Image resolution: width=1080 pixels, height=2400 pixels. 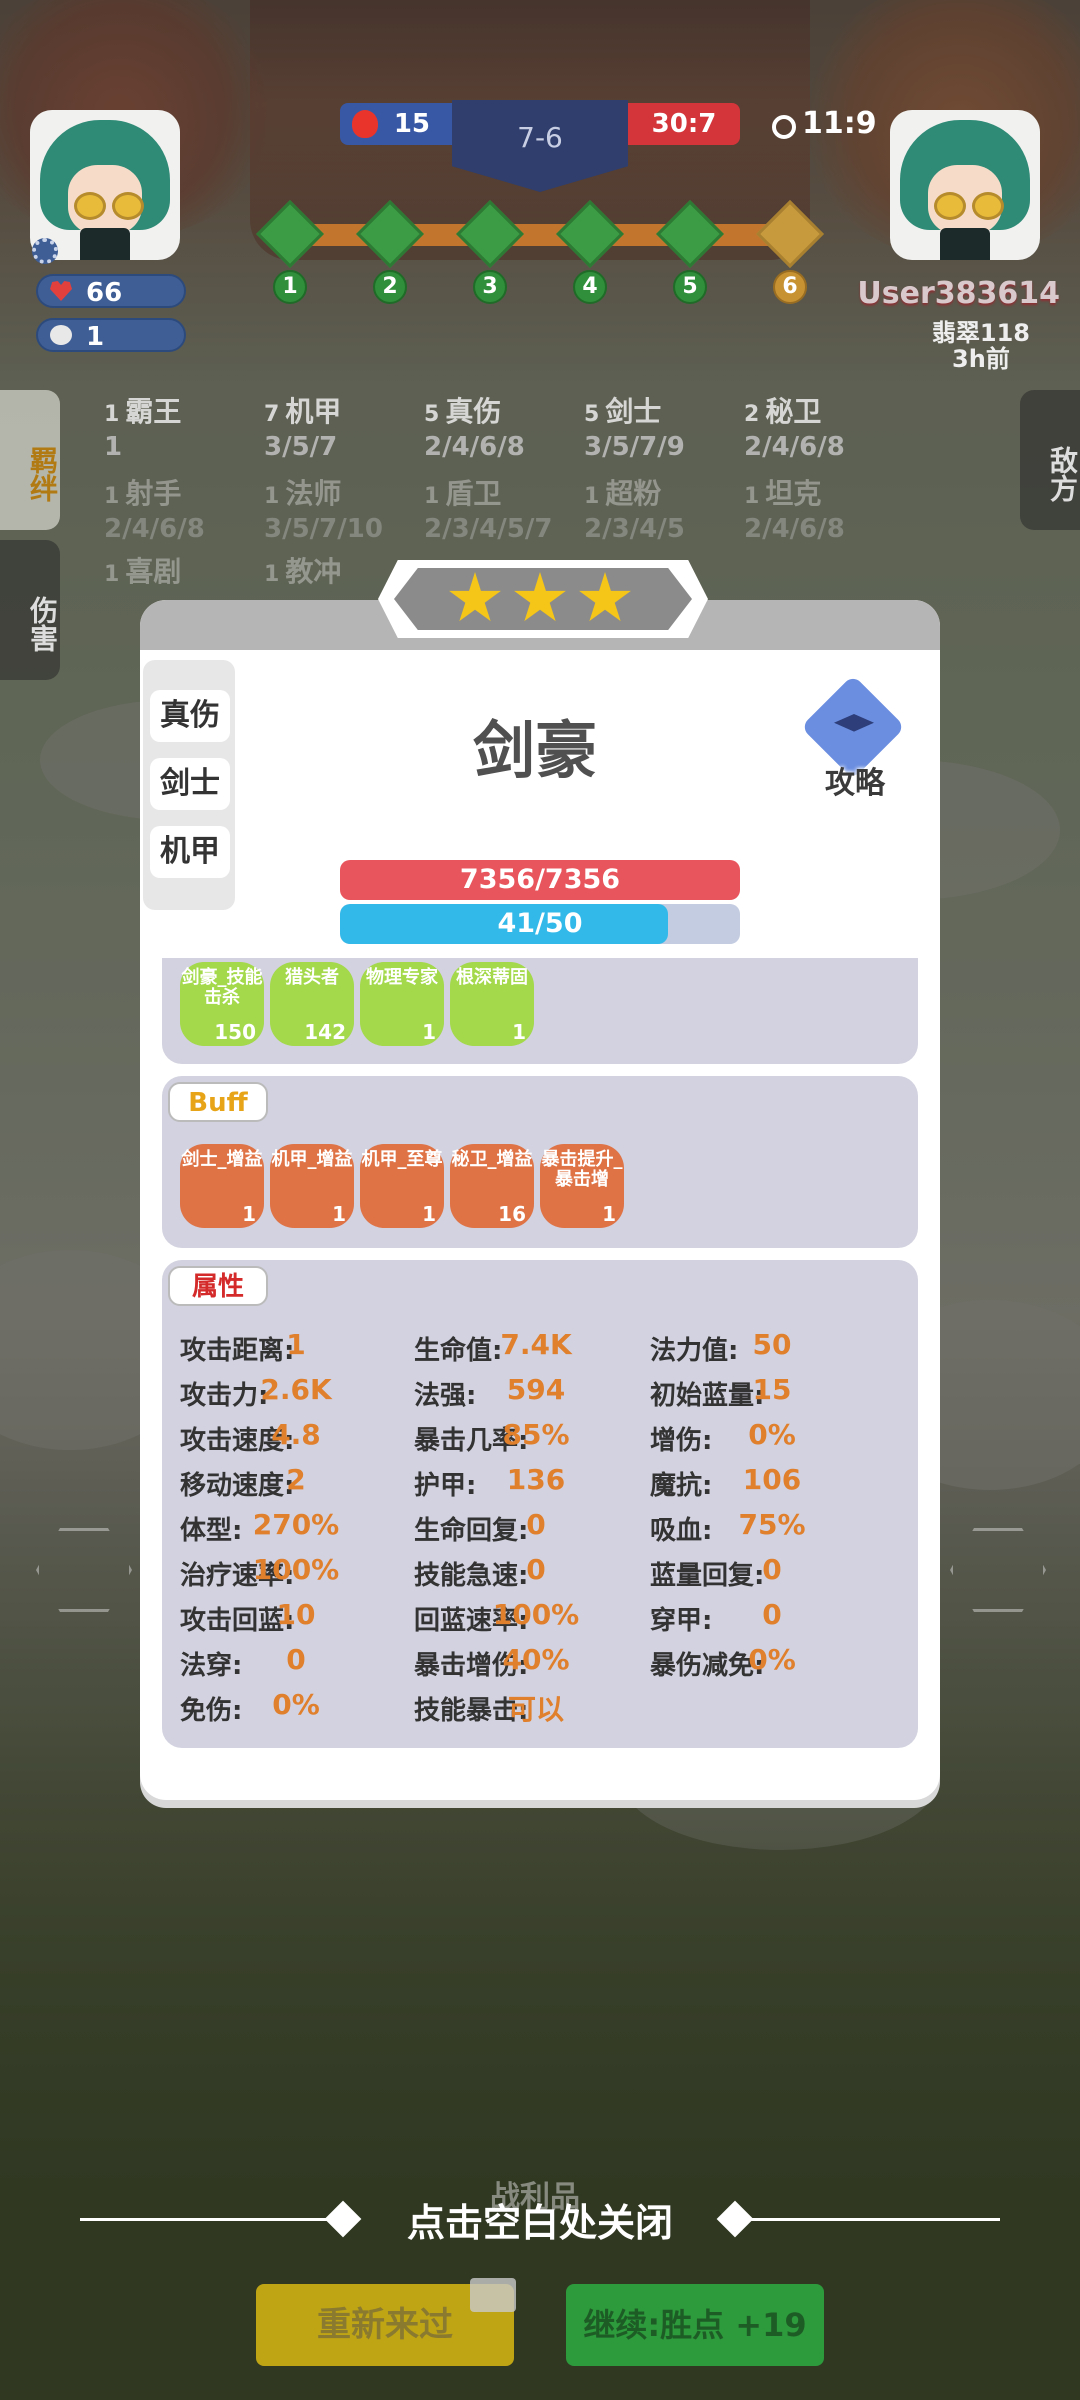 What do you see at coordinates (296, 1344) in the screenshot?
I see `attribute-value: 1` at bounding box center [296, 1344].